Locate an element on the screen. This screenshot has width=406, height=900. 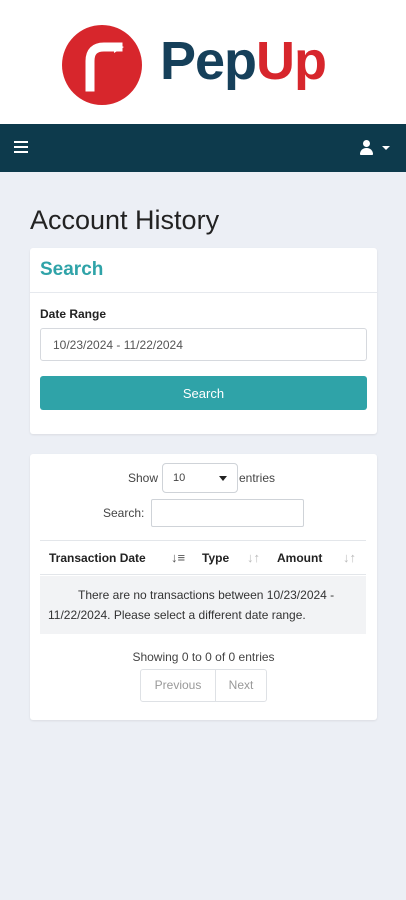
entries-length-select: 10 is located at coordinates (200, 478).